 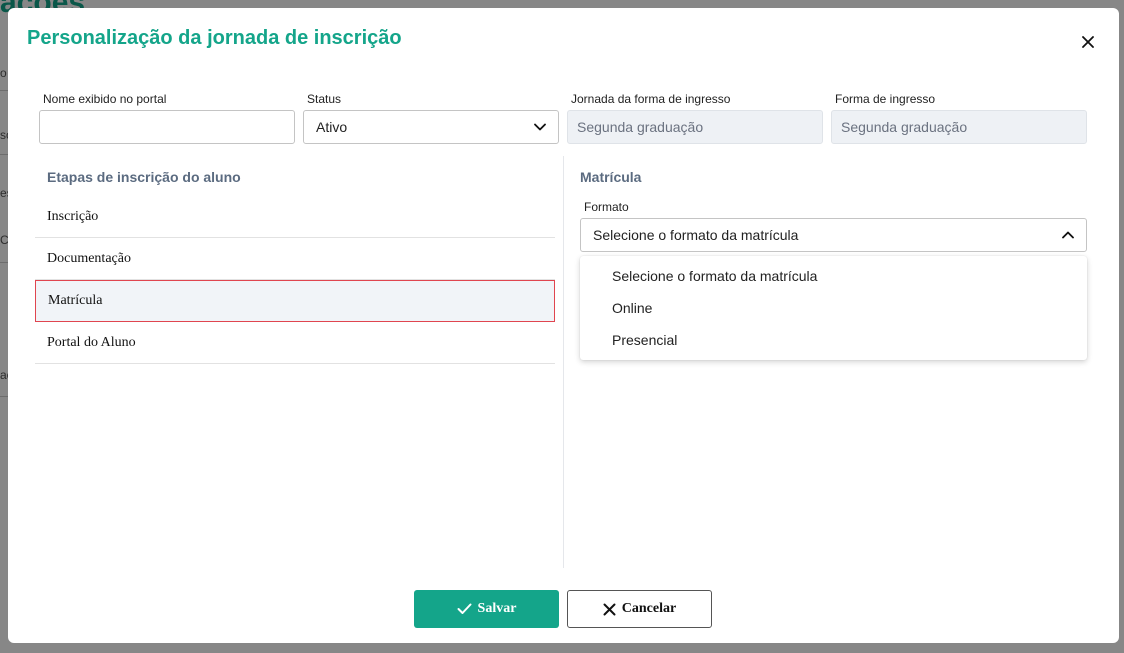 I want to click on x-icon, so click(x=609, y=609).